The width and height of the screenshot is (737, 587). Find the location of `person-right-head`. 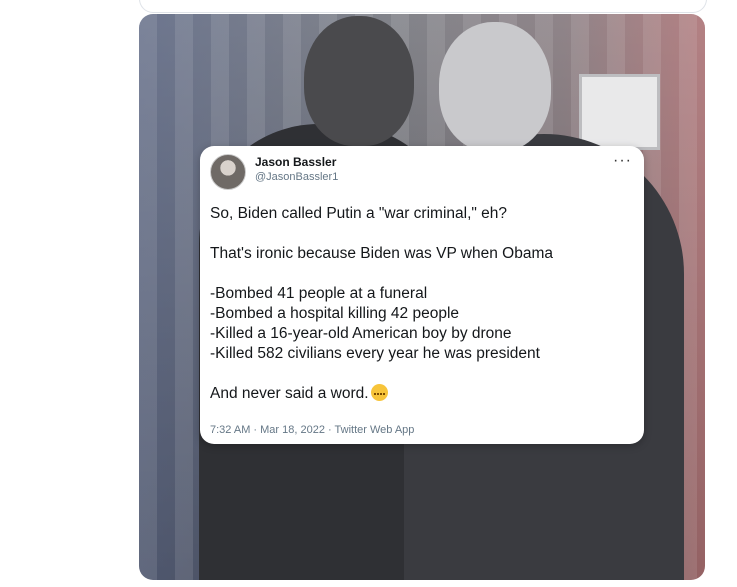

person-right-head is located at coordinates (495, 87).